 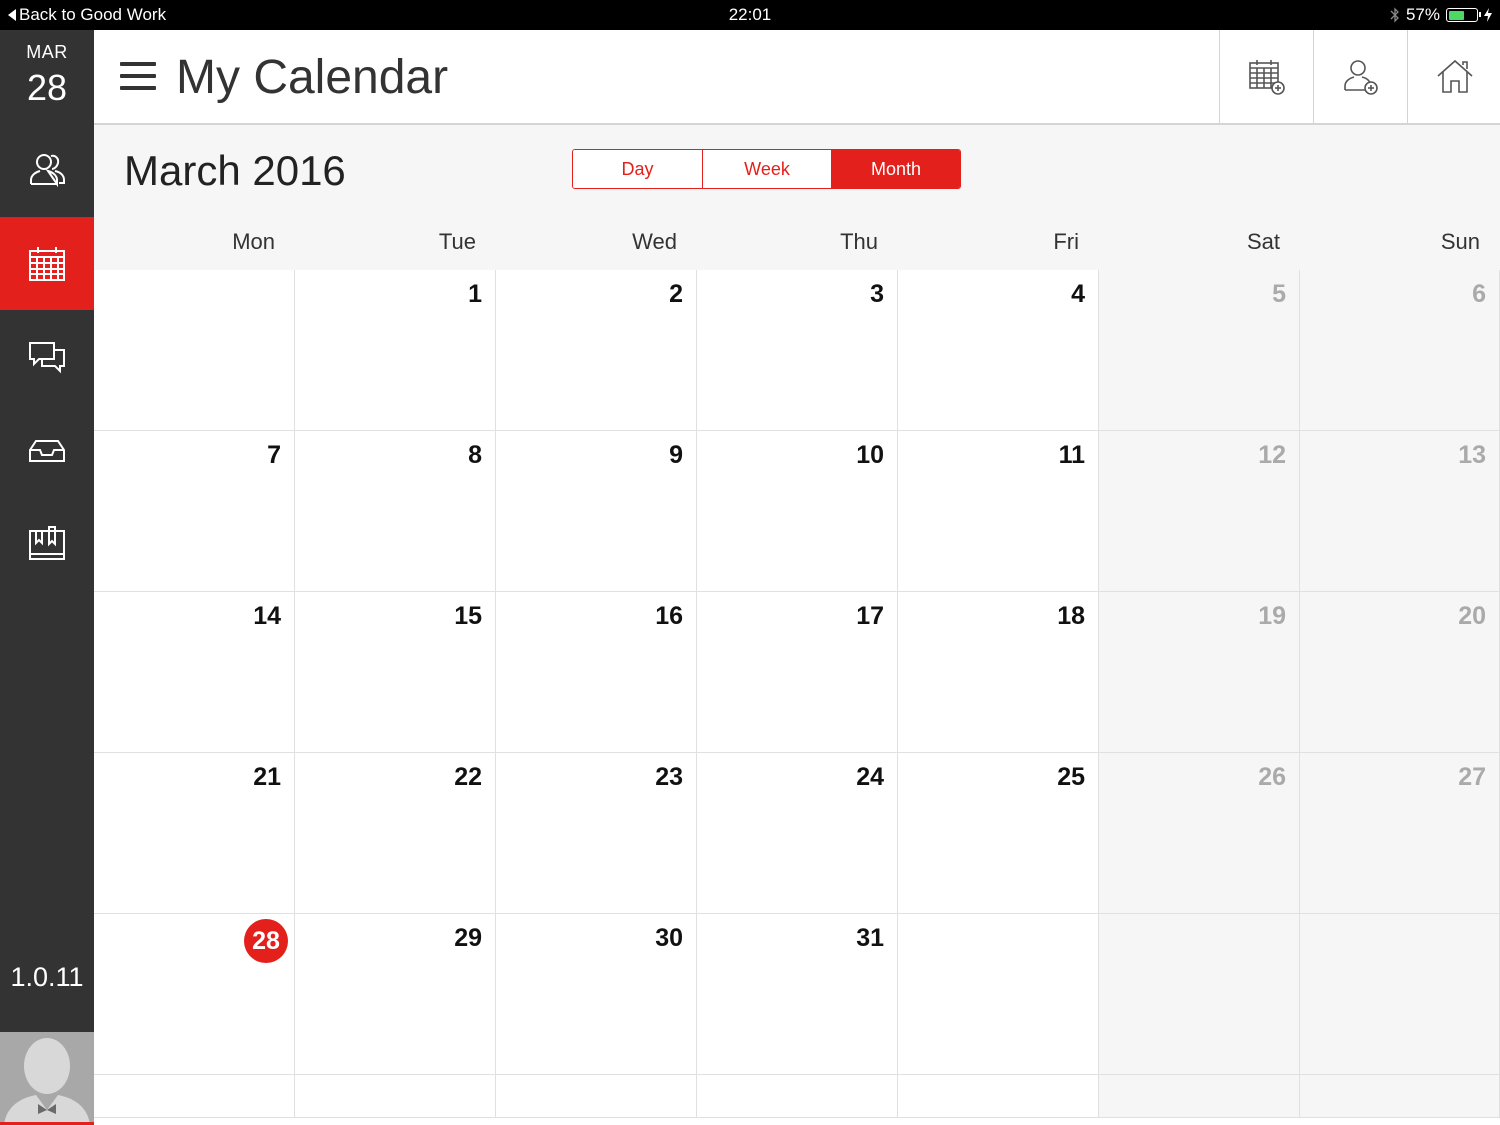 What do you see at coordinates (1463, 15) in the screenshot?
I see `battery-icon` at bounding box center [1463, 15].